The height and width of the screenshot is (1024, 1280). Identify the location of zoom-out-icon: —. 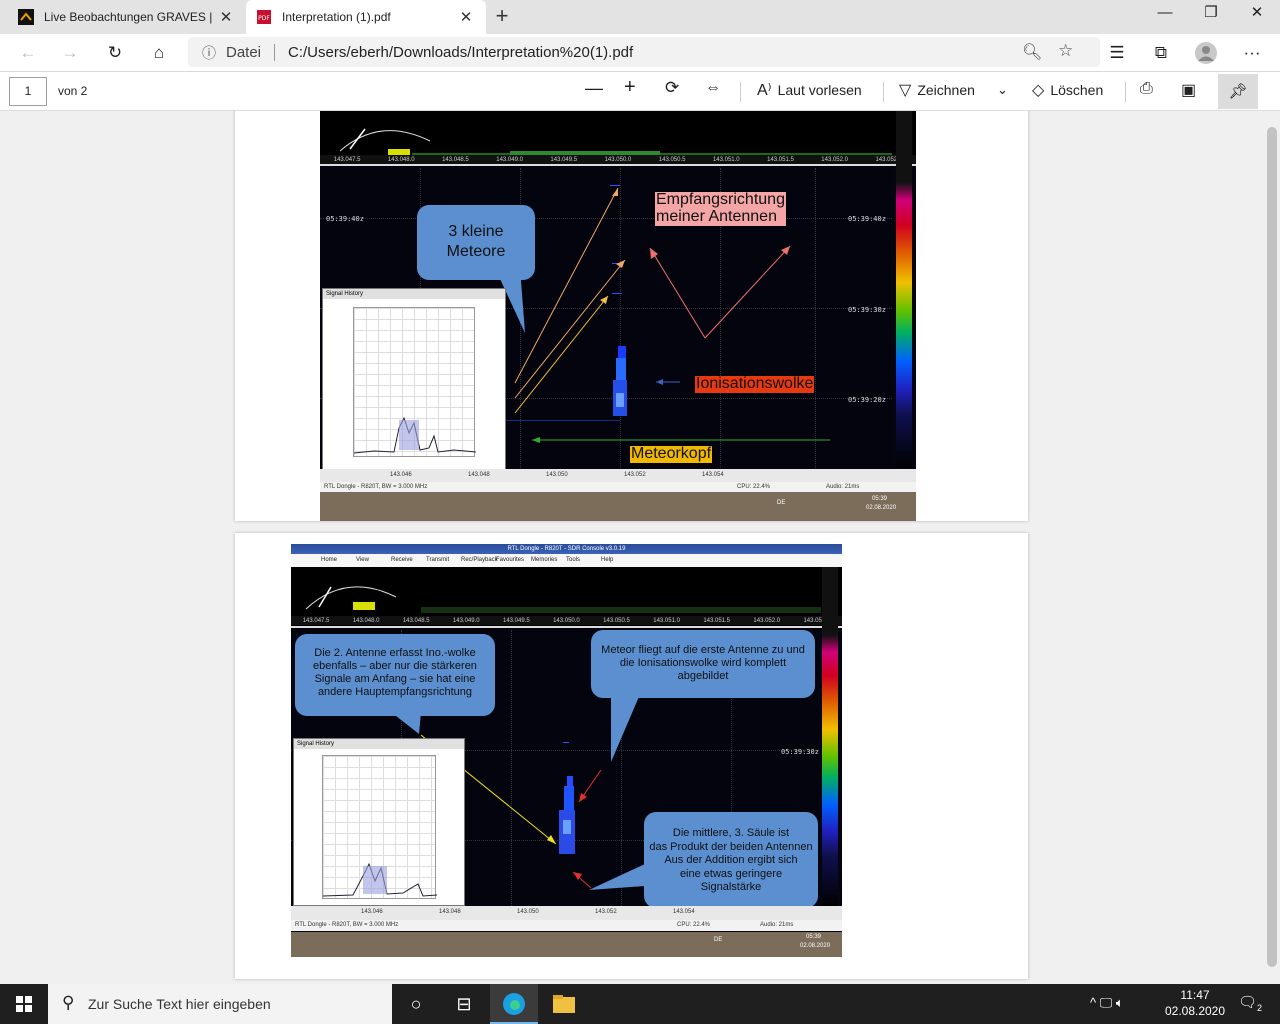
(594, 88).